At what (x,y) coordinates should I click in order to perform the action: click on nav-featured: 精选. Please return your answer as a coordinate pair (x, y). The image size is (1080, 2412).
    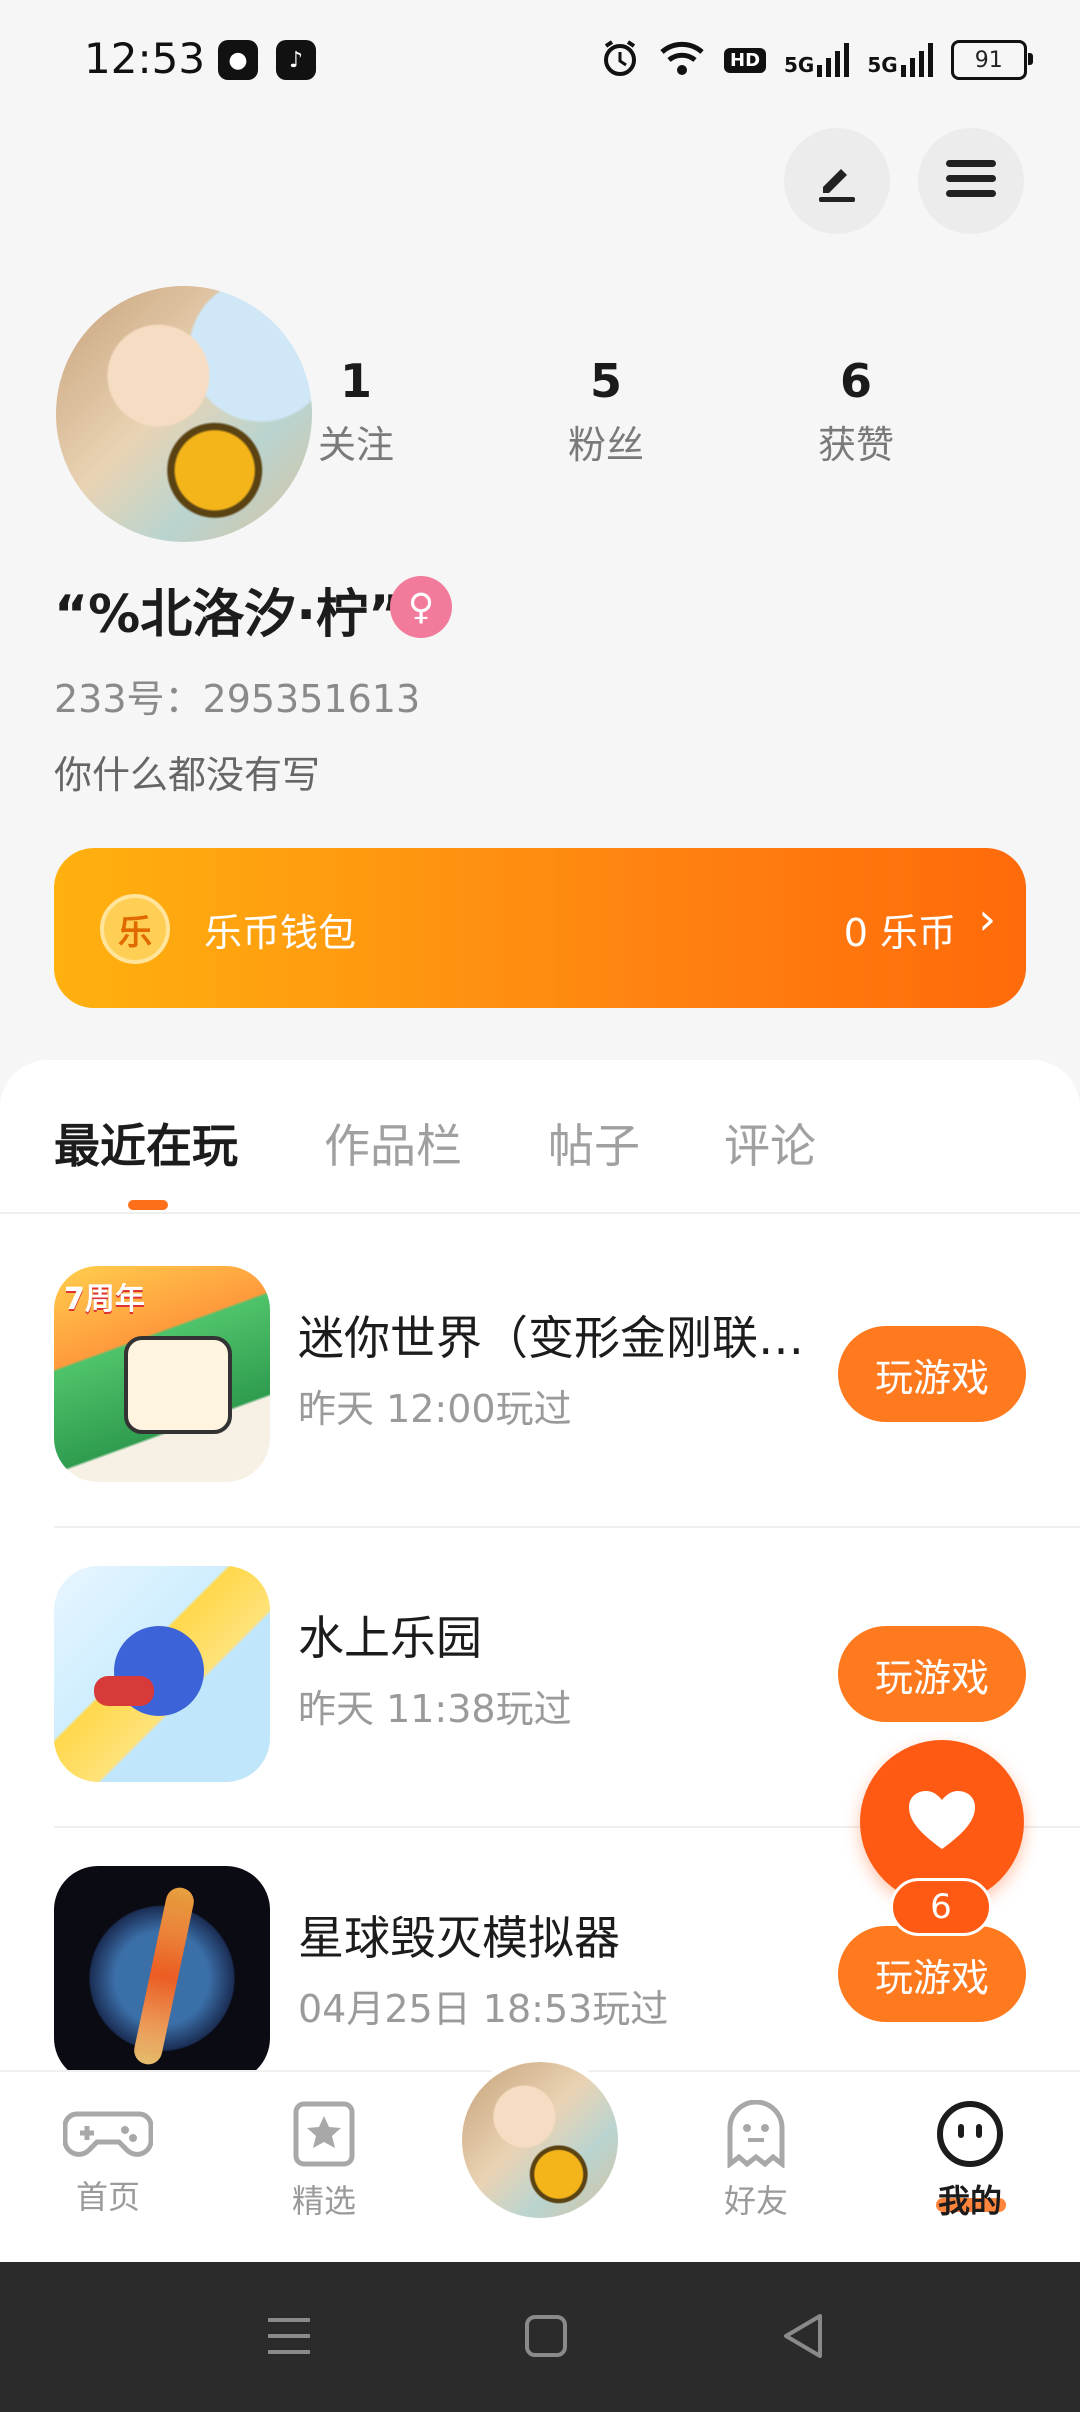
    Looking at the image, I should click on (324, 2161).